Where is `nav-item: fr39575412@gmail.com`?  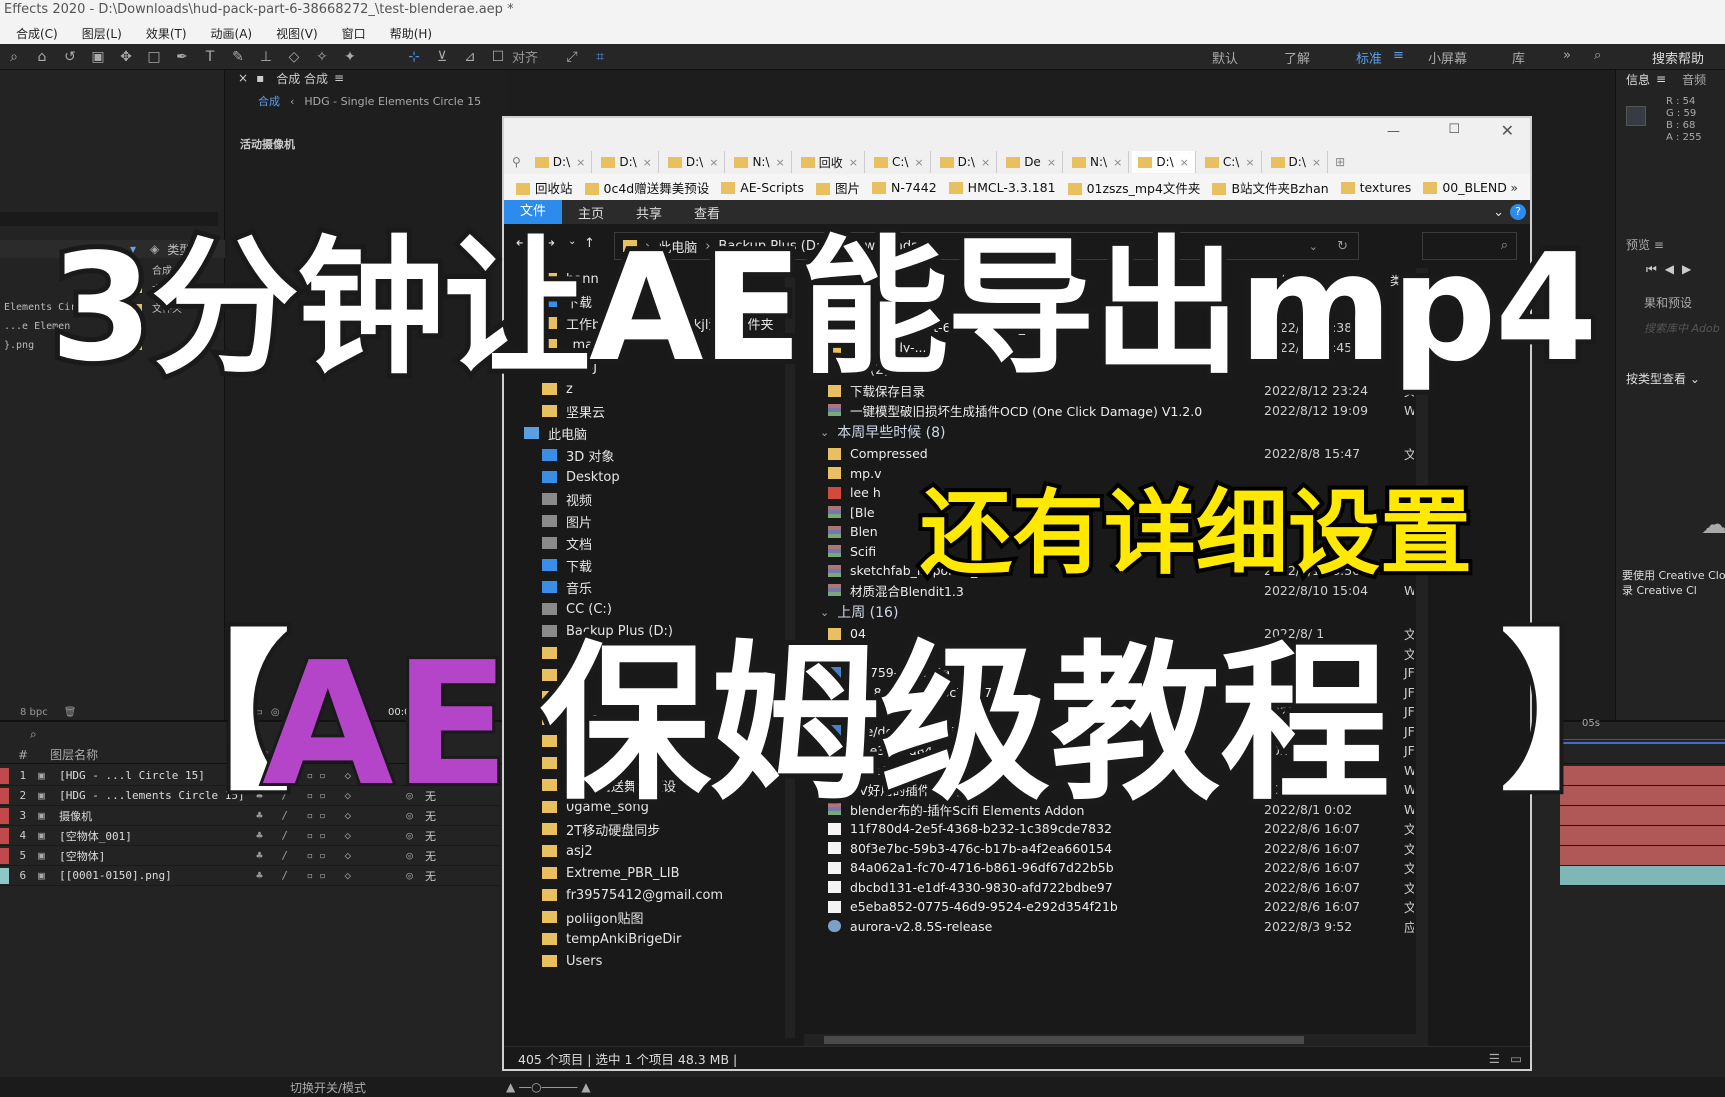 nav-item: fr39575412@gmail.com is located at coordinates (649, 895).